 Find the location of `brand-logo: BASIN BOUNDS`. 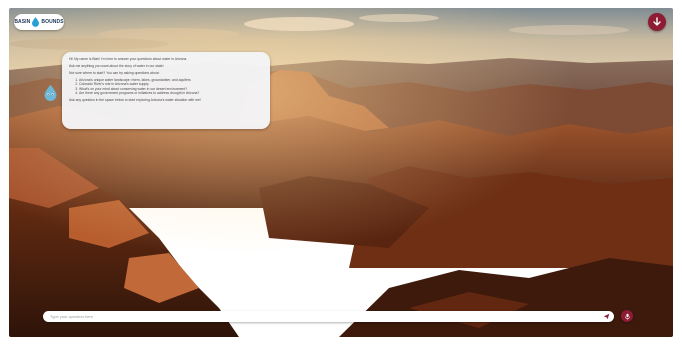

brand-logo: BASIN BOUNDS is located at coordinates (39, 22).